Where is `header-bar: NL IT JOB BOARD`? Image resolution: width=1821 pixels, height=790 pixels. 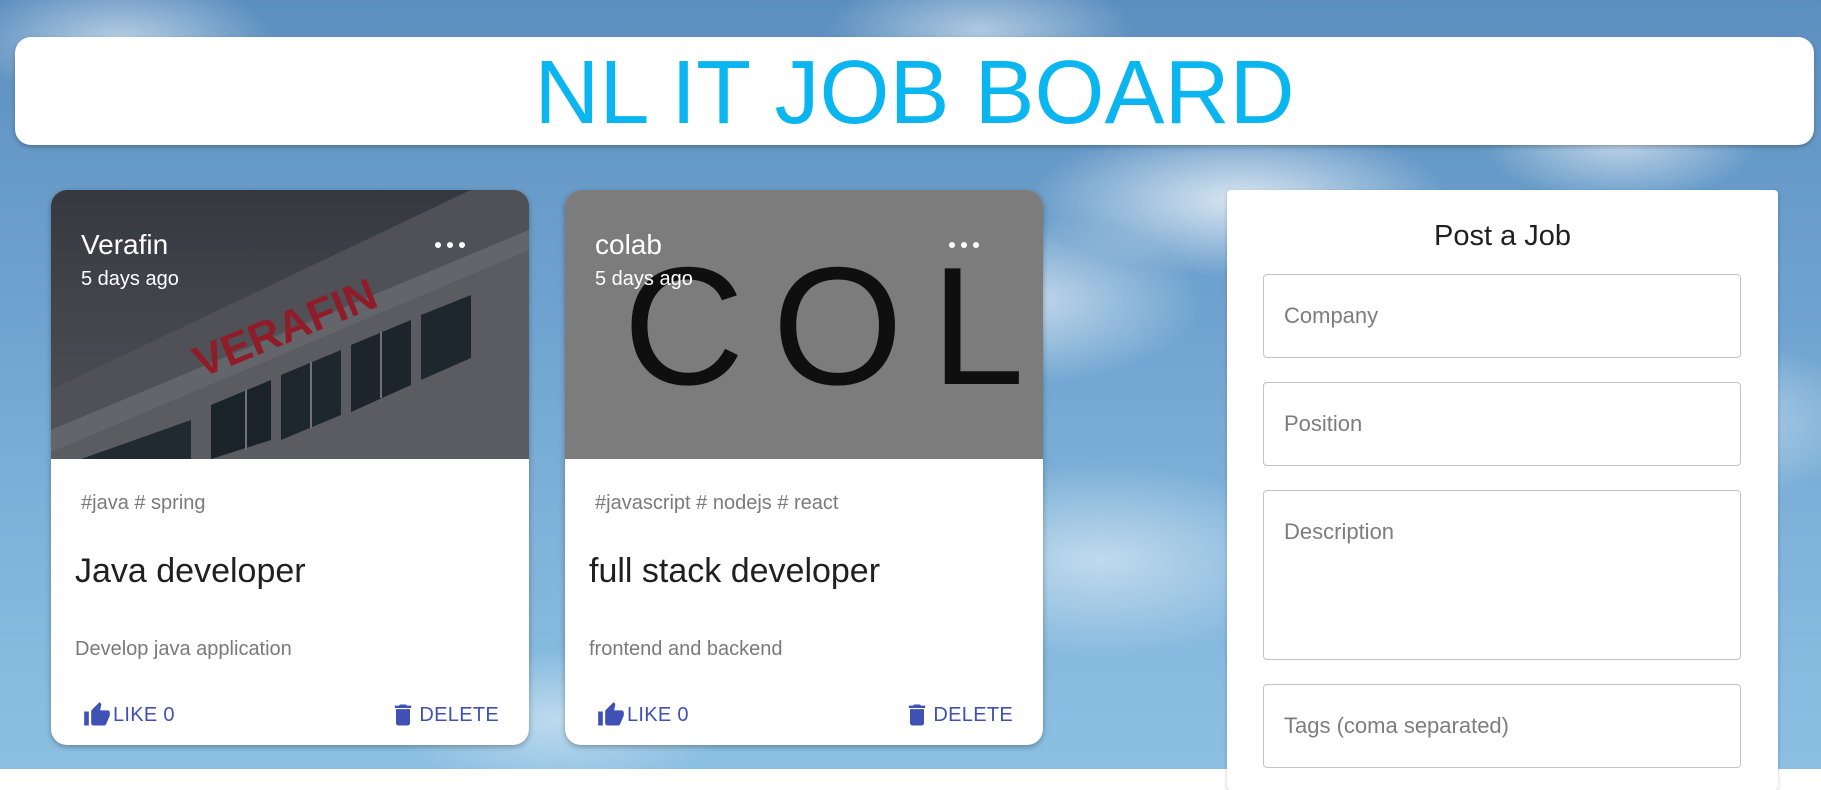 header-bar: NL IT JOB BOARD is located at coordinates (914, 91).